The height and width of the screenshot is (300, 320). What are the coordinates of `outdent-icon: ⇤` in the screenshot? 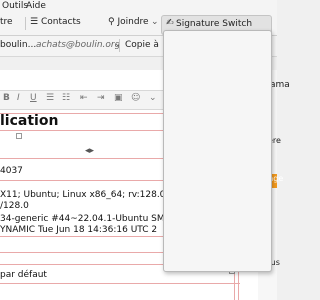 It's located at (84, 98).